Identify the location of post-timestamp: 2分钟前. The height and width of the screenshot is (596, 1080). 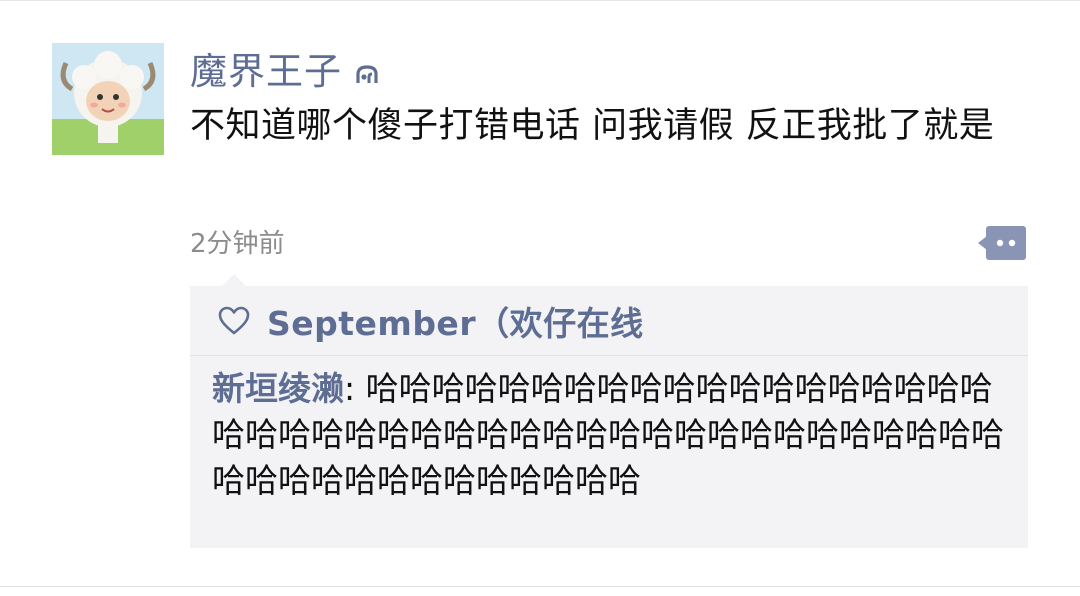
(237, 244).